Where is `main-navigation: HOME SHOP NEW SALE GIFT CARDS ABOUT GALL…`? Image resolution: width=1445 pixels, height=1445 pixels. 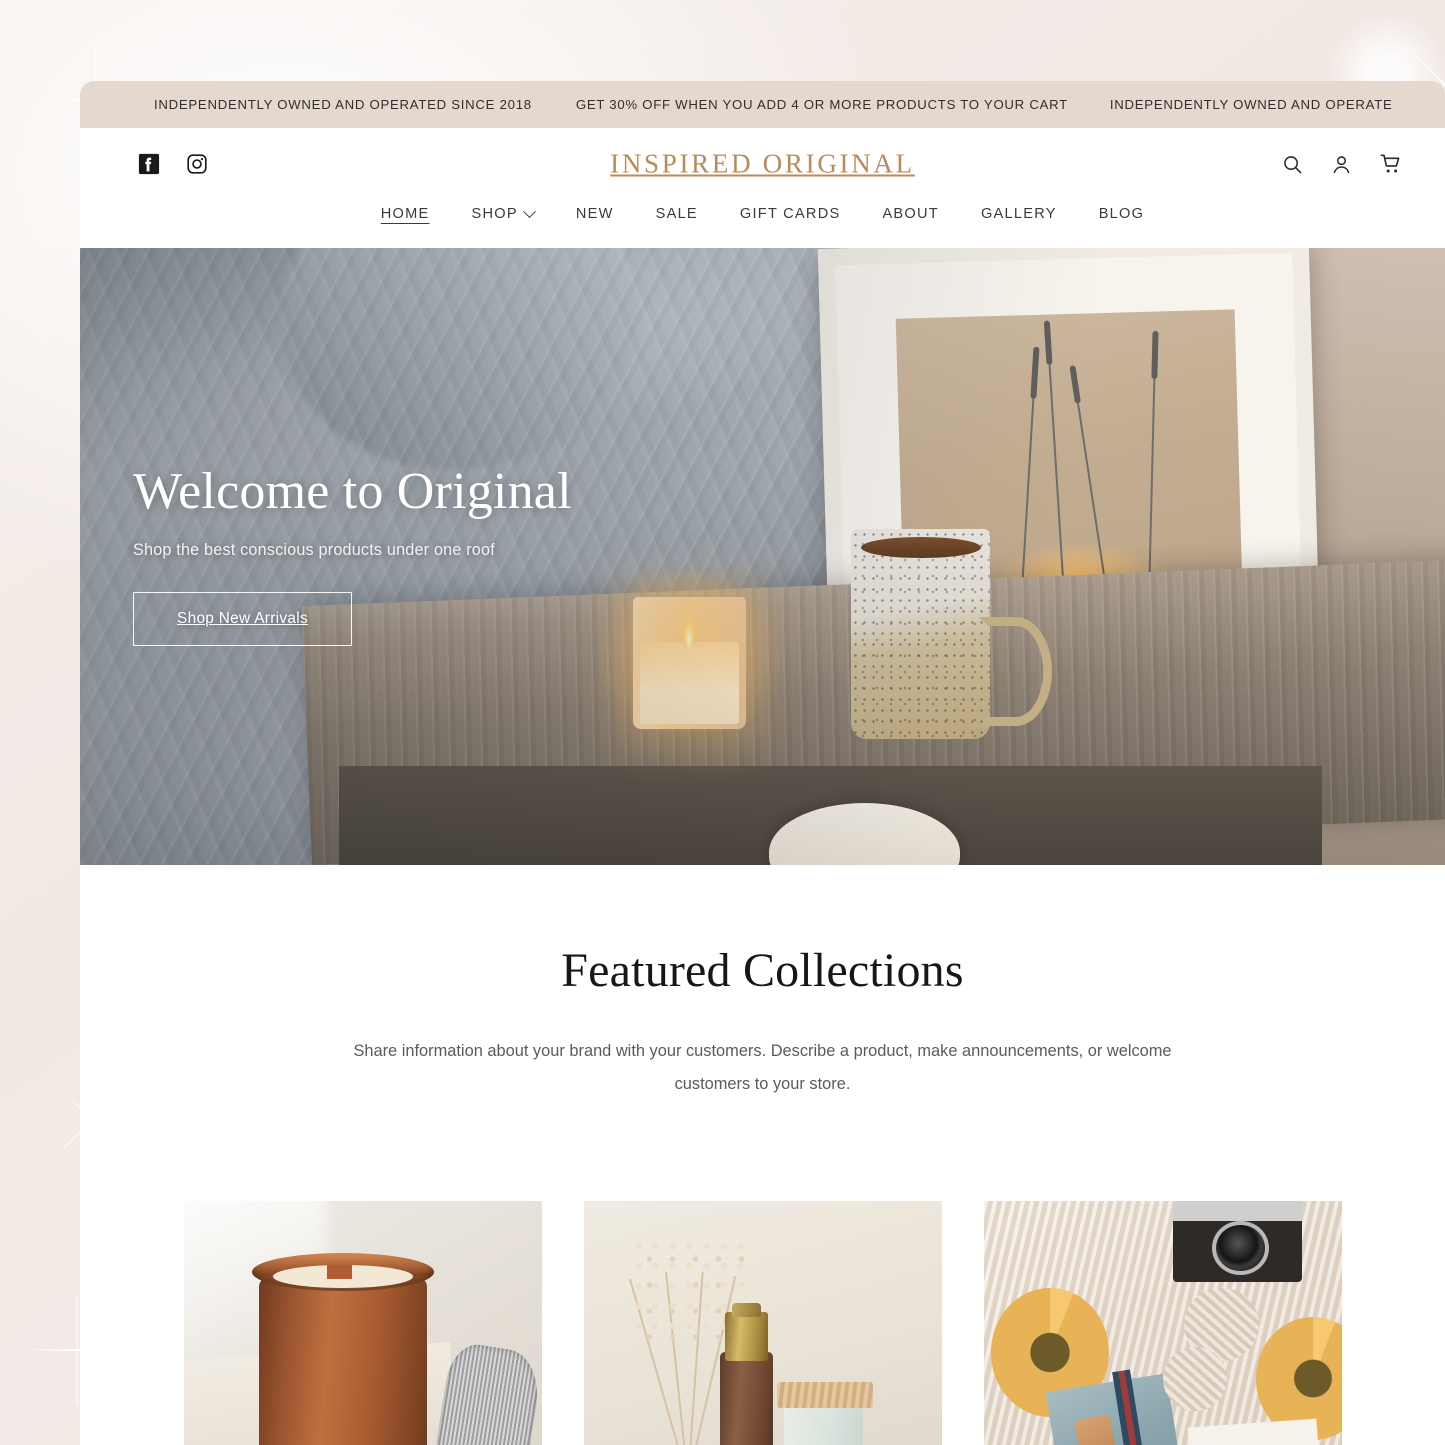 main-navigation: HOME SHOP NEW SALE GIFT CARDS ABOUT GALL… is located at coordinates (762, 224).